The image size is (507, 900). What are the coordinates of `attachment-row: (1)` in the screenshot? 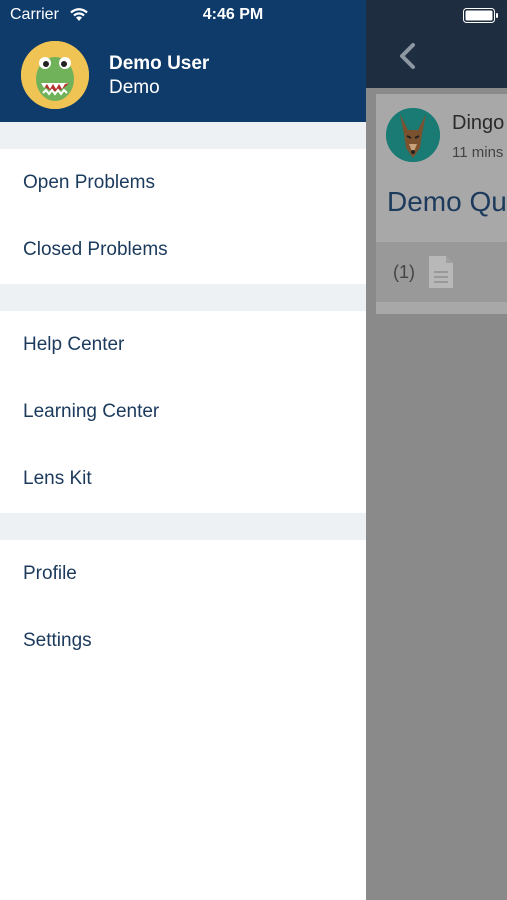 It's located at (441, 272).